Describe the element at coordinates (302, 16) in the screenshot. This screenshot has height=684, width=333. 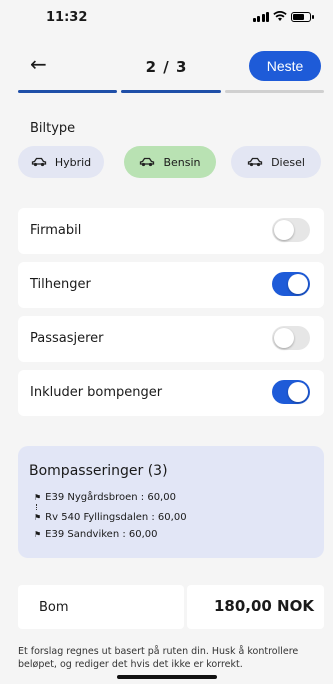
I see `battery-icon` at that location.